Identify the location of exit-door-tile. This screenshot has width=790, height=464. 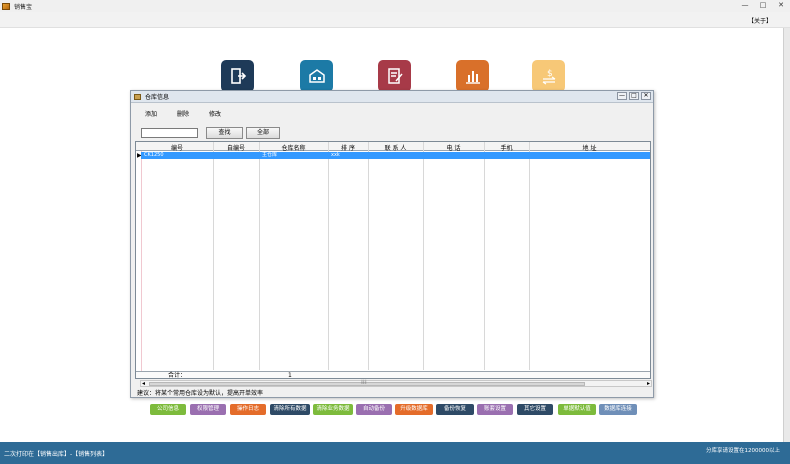
(237, 76).